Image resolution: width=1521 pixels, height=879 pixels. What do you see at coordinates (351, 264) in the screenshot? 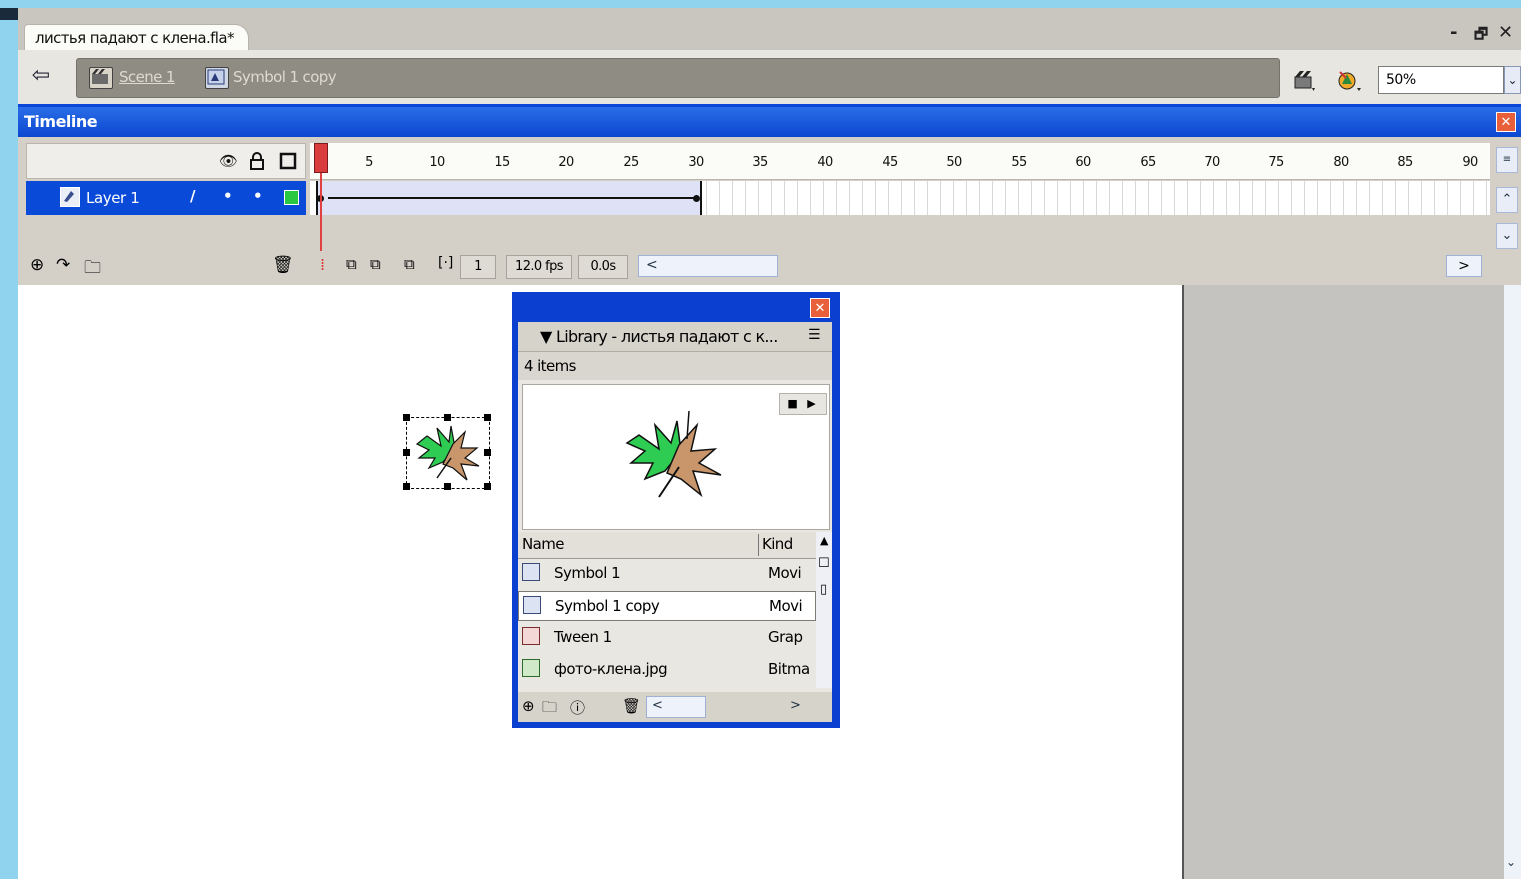
I see `onion-skin-icon: ⧉` at bounding box center [351, 264].